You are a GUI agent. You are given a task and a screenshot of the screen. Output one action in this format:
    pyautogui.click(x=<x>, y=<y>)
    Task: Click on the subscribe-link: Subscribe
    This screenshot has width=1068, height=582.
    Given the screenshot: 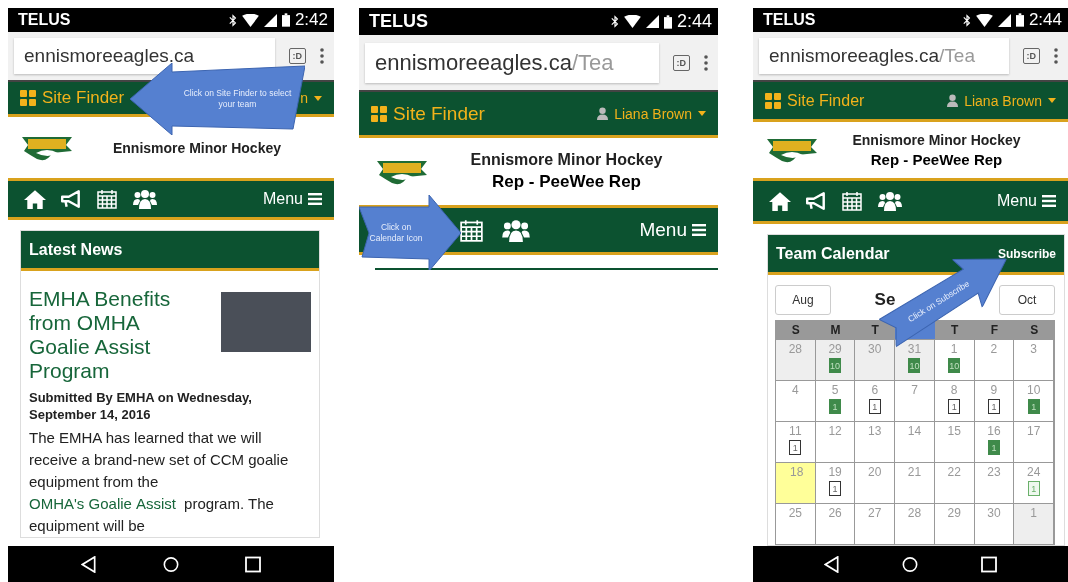 What is the action you would take?
    pyautogui.click(x=1026, y=253)
    